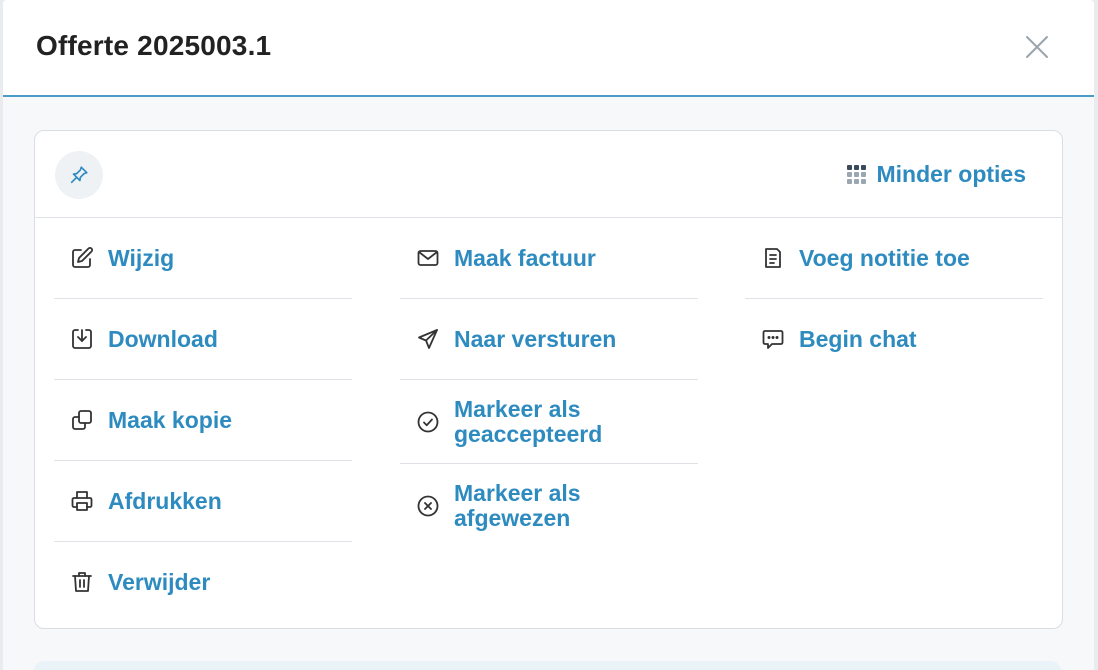 The height and width of the screenshot is (670, 1098). What do you see at coordinates (548, 174) in the screenshot?
I see `actions-toolbar: Minder opties` at bounding box center [548, 174].